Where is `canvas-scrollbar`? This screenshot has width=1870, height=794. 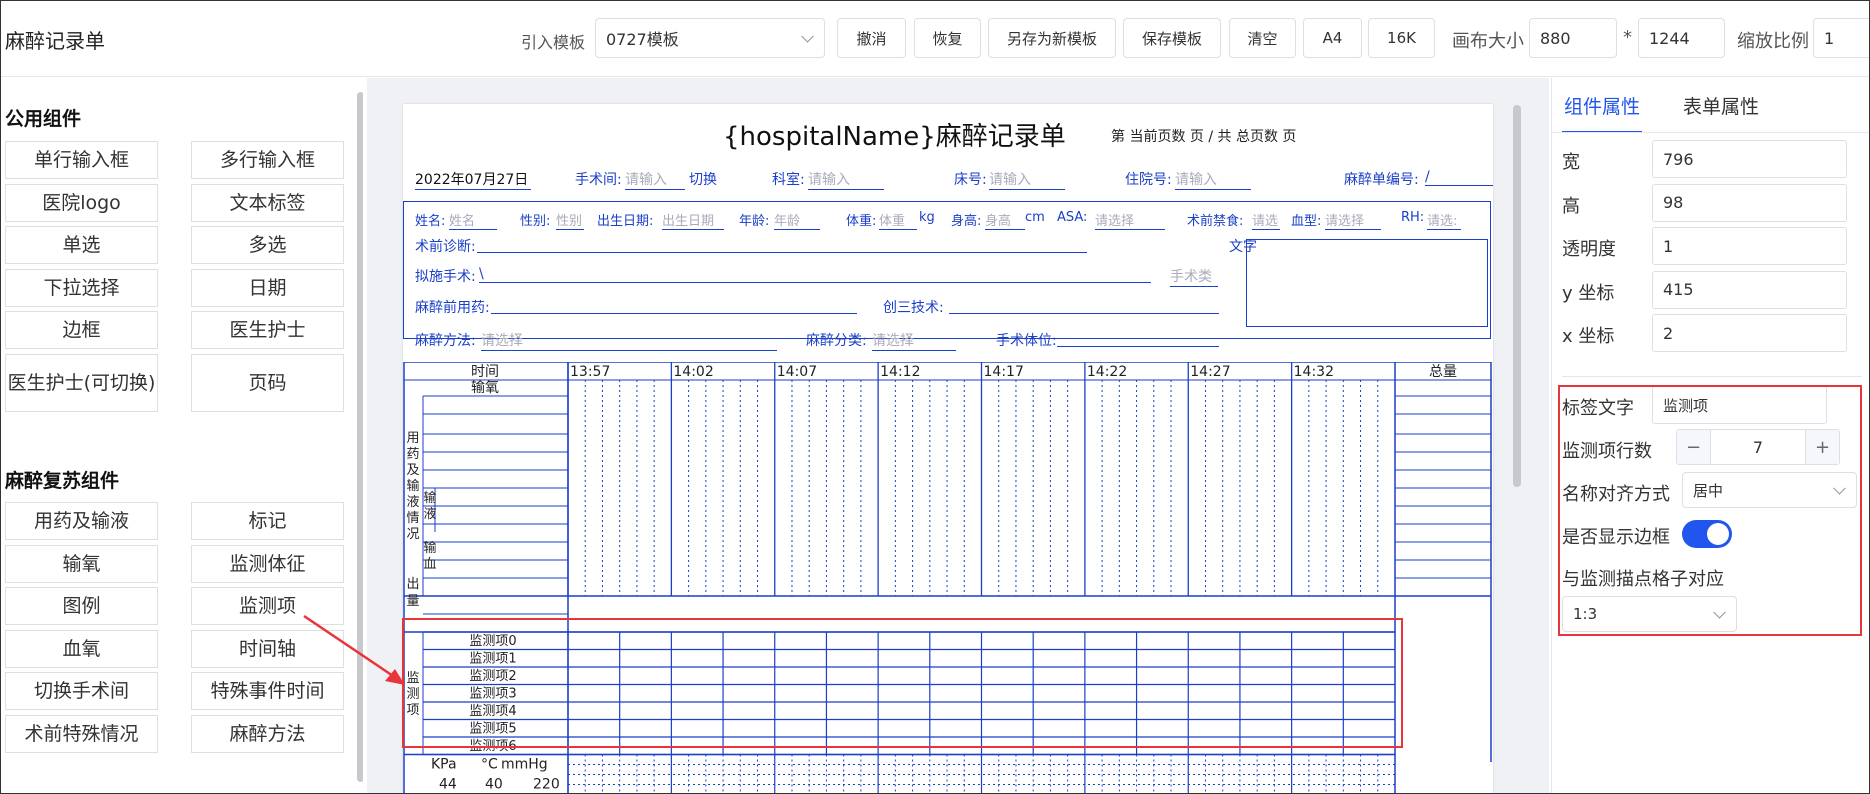
canvas-scrollbar is located at coordinates (1517, 296).